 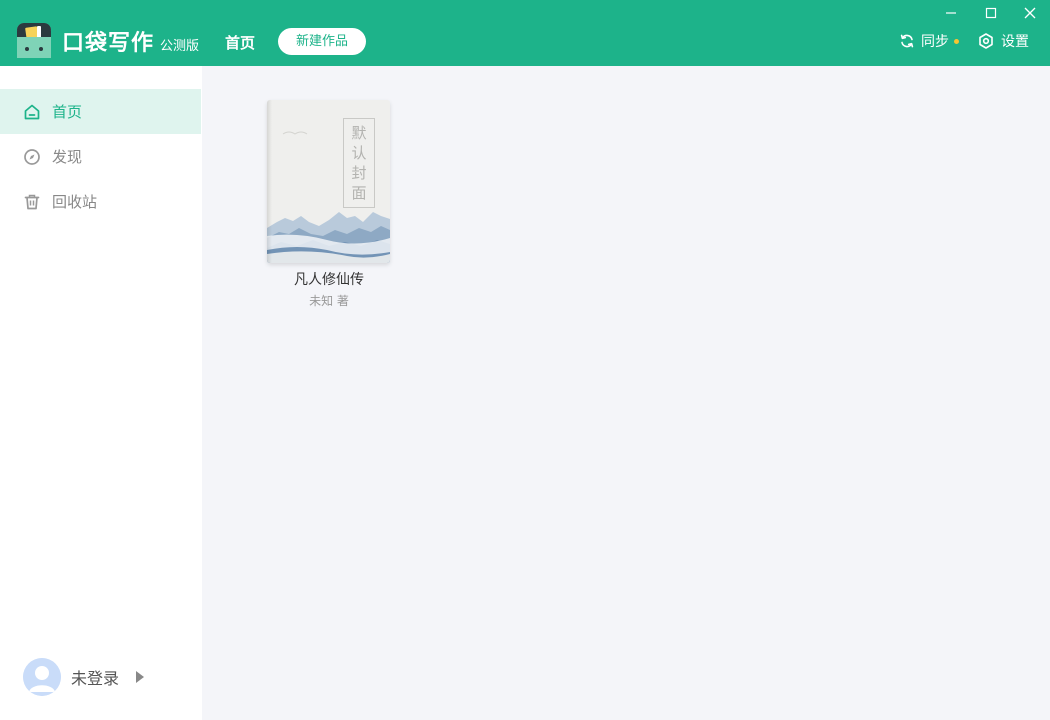 I want to click on user-login-entry: 未登录, so click(x=84, y=677).